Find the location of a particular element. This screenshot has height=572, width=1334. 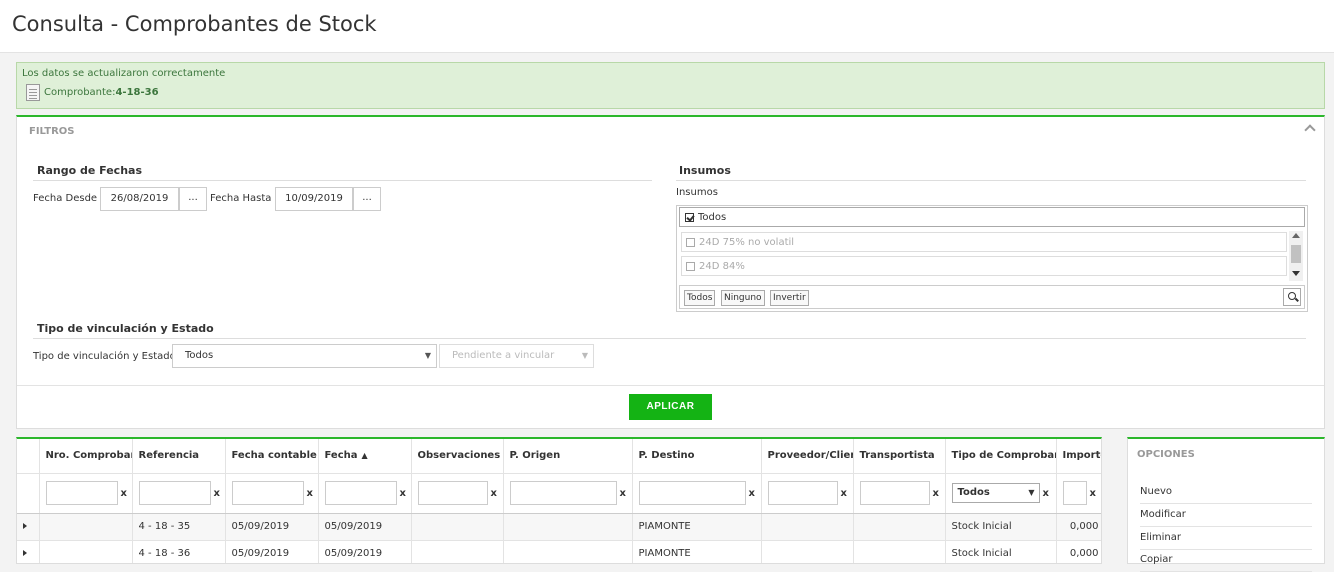

cell-referencia: 4 - 18 - 36 is located at coordinates (179, 551).